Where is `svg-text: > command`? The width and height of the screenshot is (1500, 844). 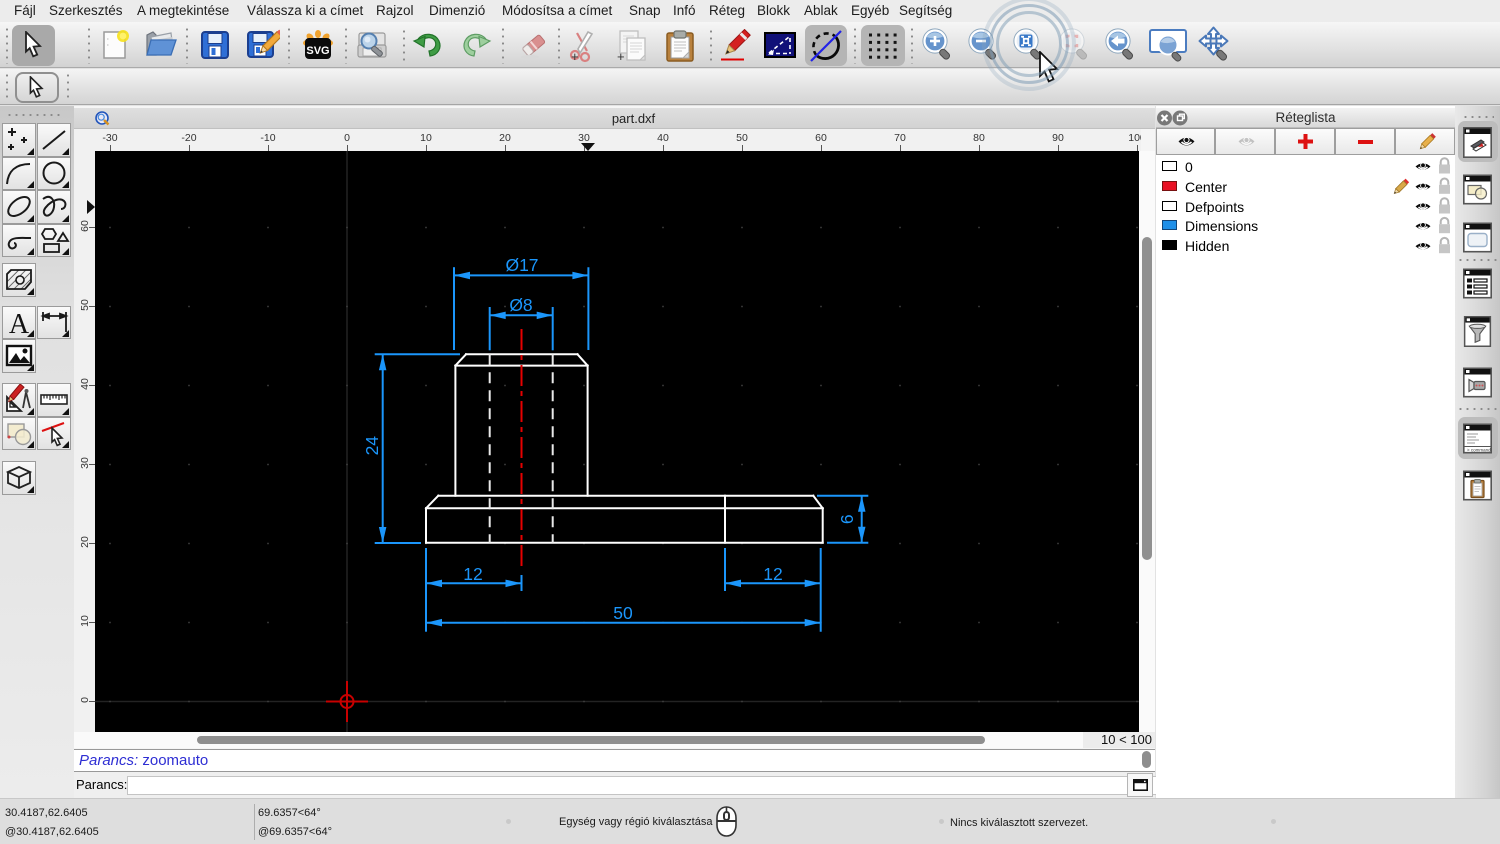 svg-text: > command is located at coordinates (1479, 450).